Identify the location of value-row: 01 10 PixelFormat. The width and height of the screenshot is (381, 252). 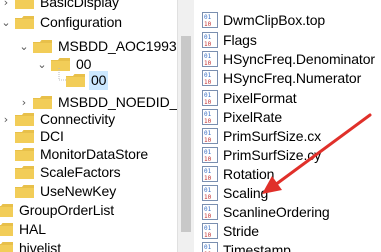
(249, 97).